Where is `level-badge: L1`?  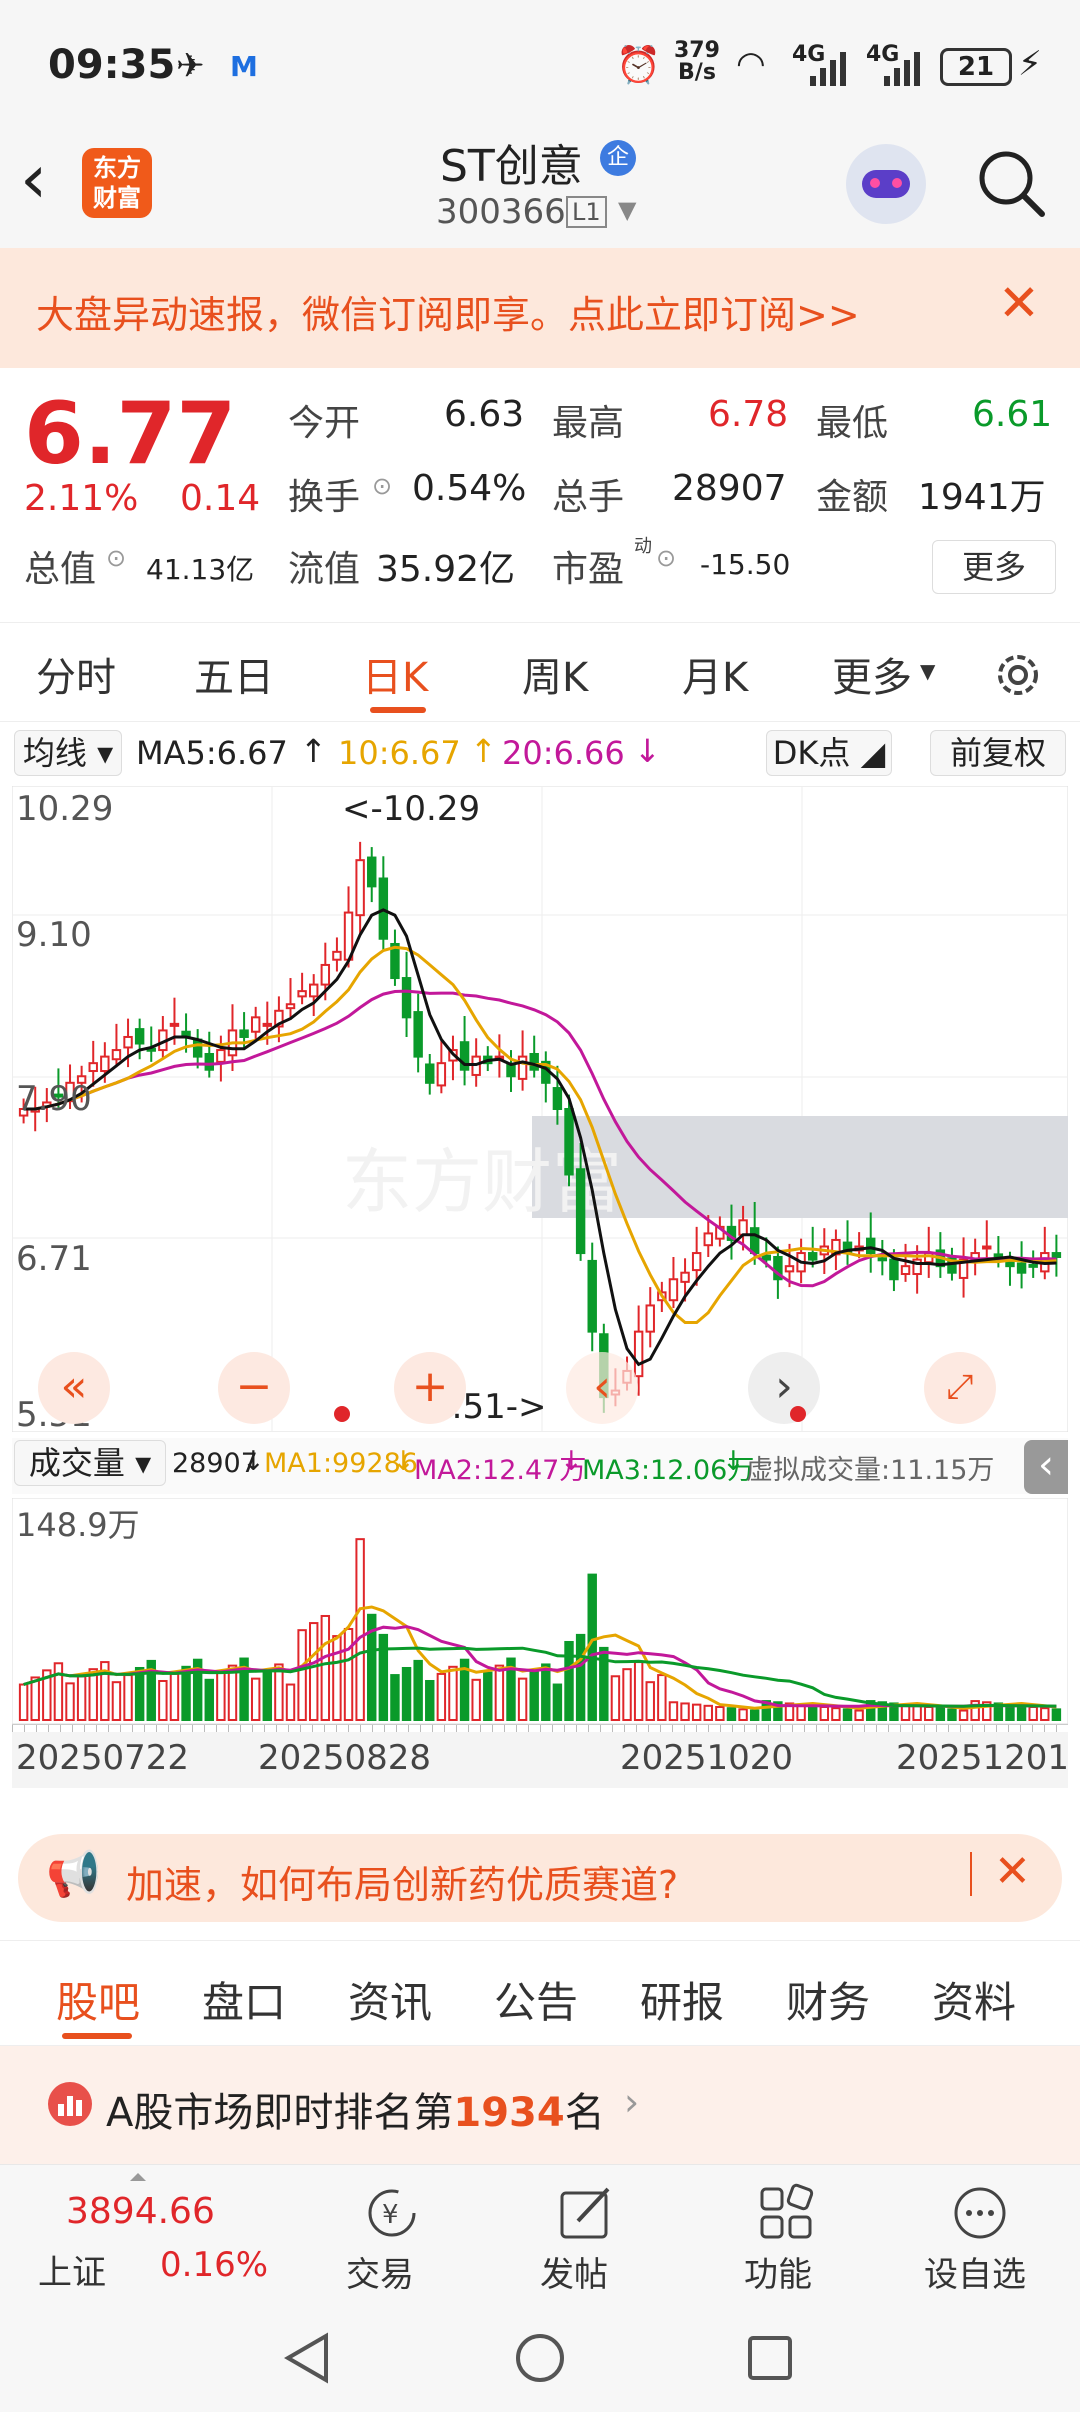
level-badge: L1 is located at coordinates (586, 212).